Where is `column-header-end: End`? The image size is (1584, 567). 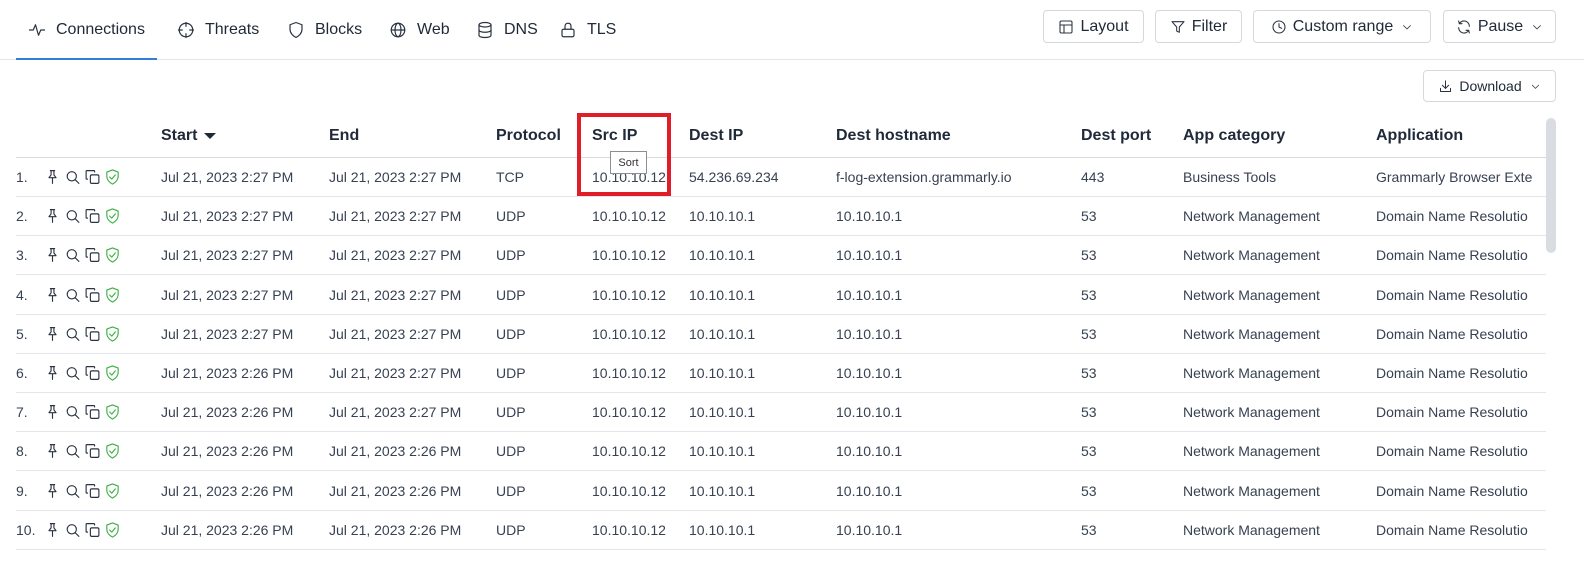
column-header-end: End is located at coordinates (344, 136).